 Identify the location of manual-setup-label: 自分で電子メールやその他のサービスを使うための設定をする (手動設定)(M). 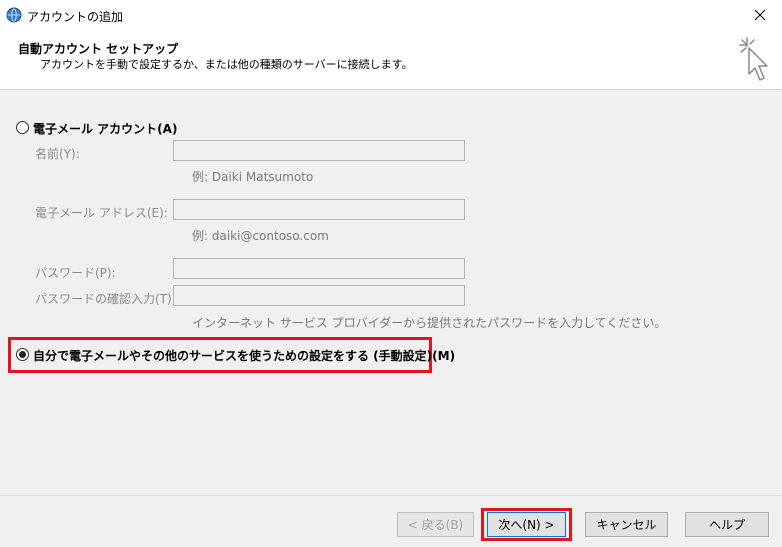
(244, 356).